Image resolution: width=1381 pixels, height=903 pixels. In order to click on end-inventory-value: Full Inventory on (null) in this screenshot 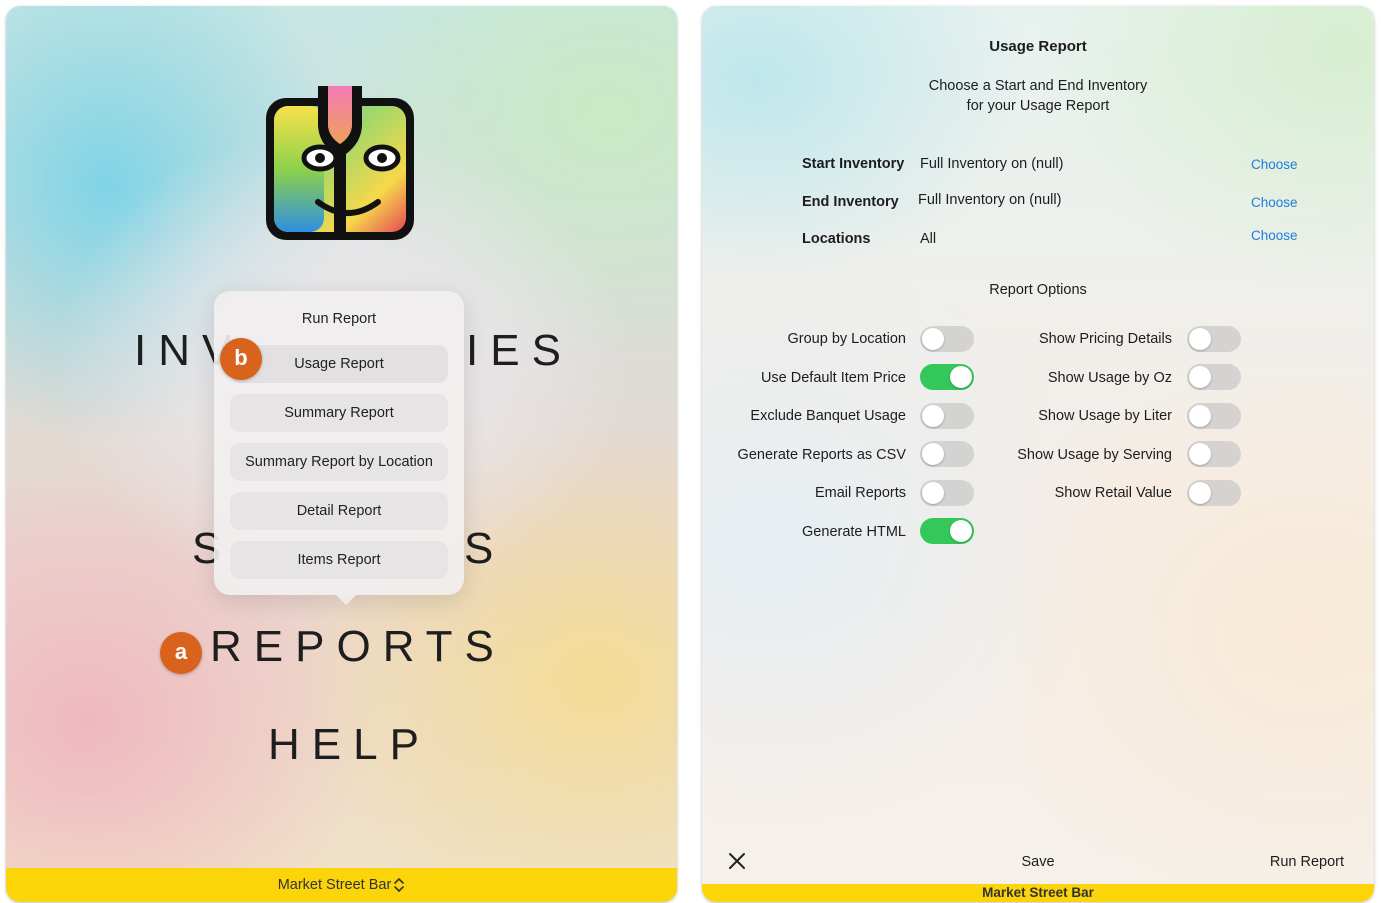, I will do `click(990, 200)`.